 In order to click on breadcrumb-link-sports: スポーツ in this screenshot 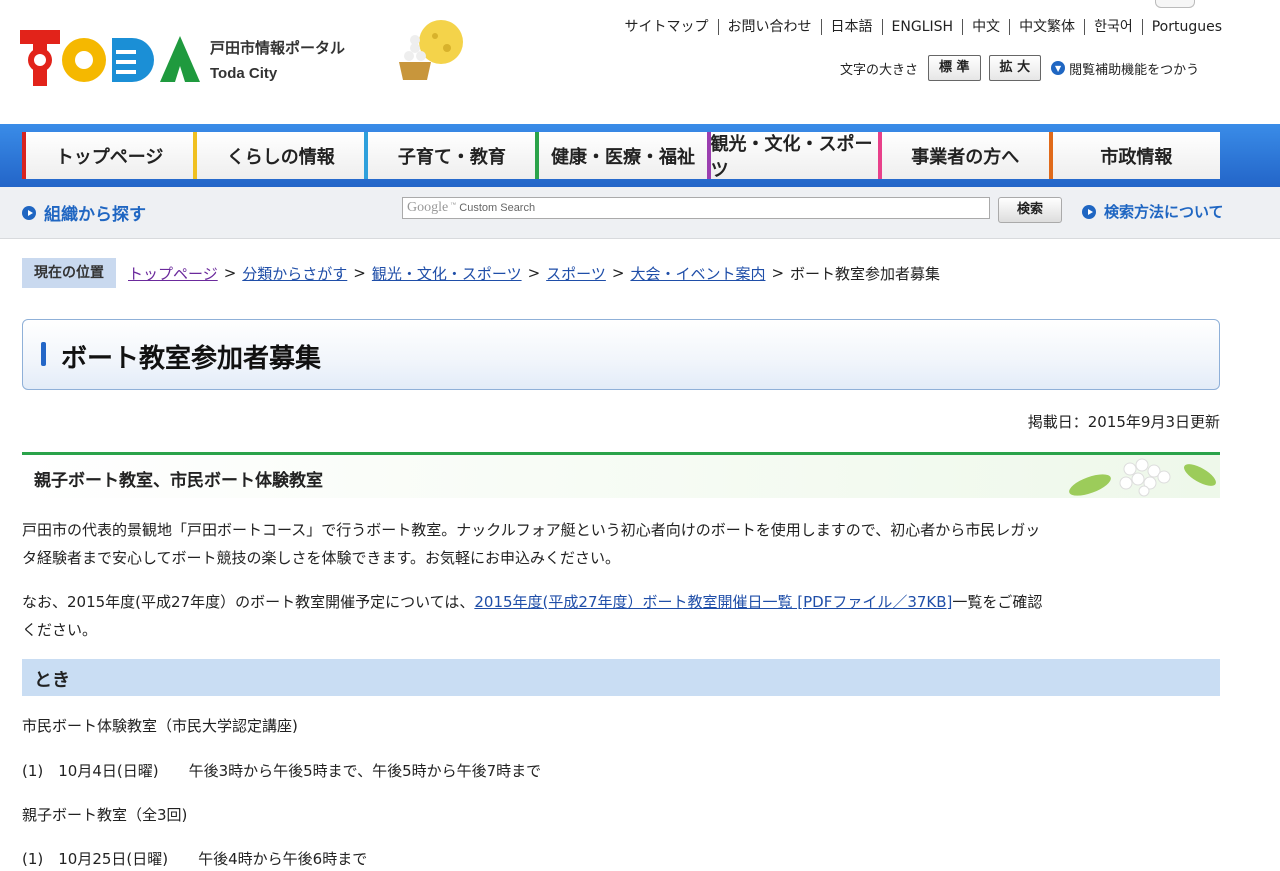, I will do `click(576, 273)`.